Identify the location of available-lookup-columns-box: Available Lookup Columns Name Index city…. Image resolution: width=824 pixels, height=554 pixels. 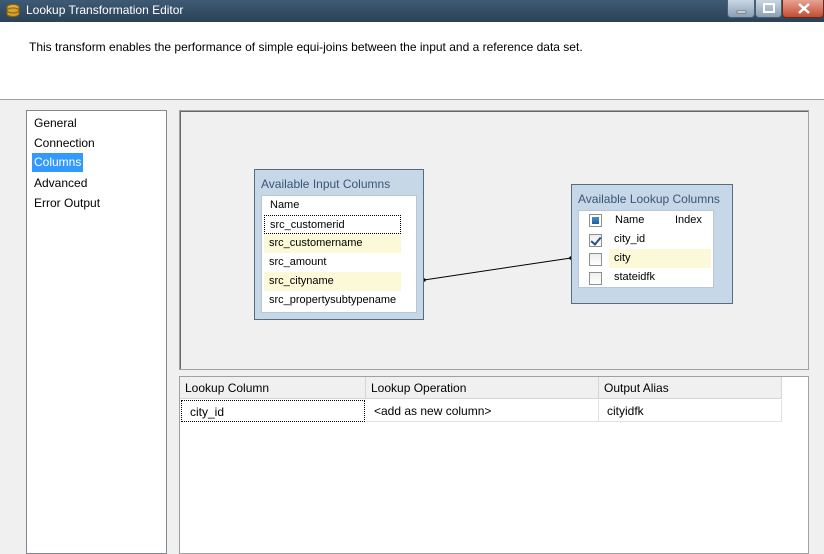
(652, 244).